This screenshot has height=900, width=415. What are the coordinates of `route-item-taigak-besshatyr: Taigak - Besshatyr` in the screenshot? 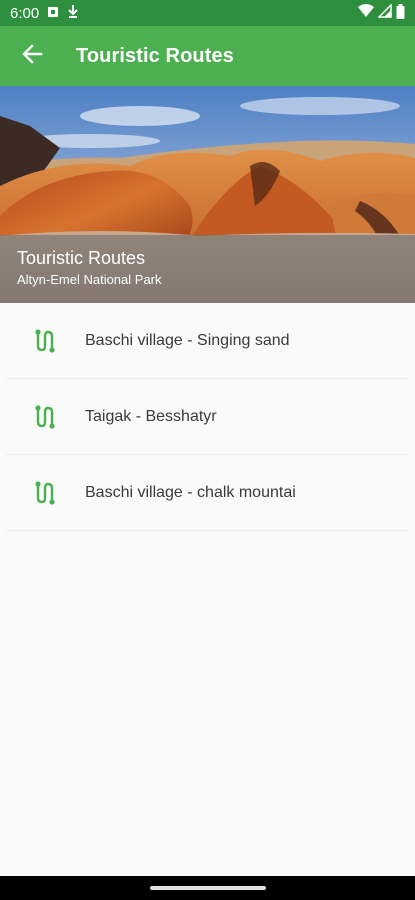 It's located at (207, 417).